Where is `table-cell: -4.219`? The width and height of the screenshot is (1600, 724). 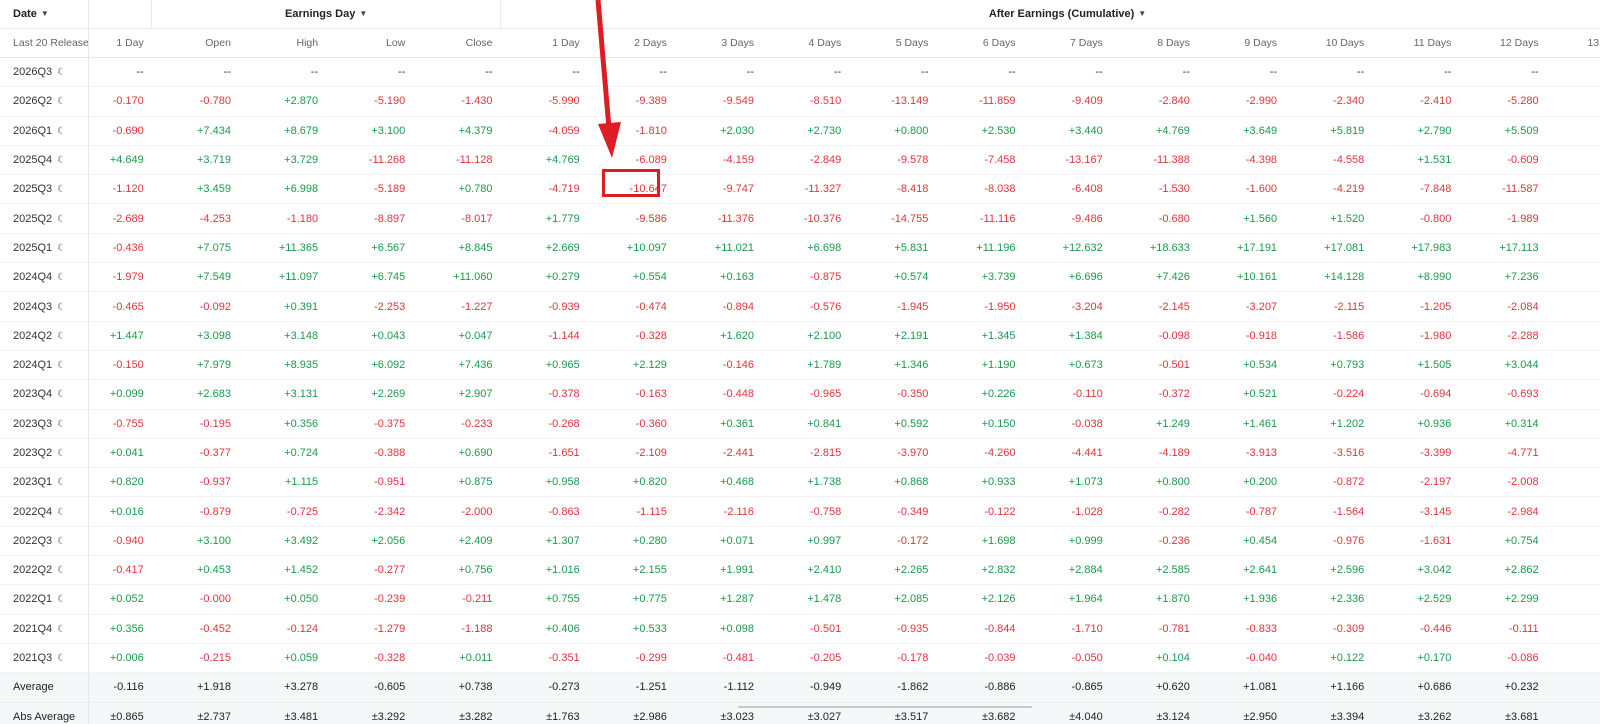 table-cell: -4.219 is located at coordinates (1329, 189).